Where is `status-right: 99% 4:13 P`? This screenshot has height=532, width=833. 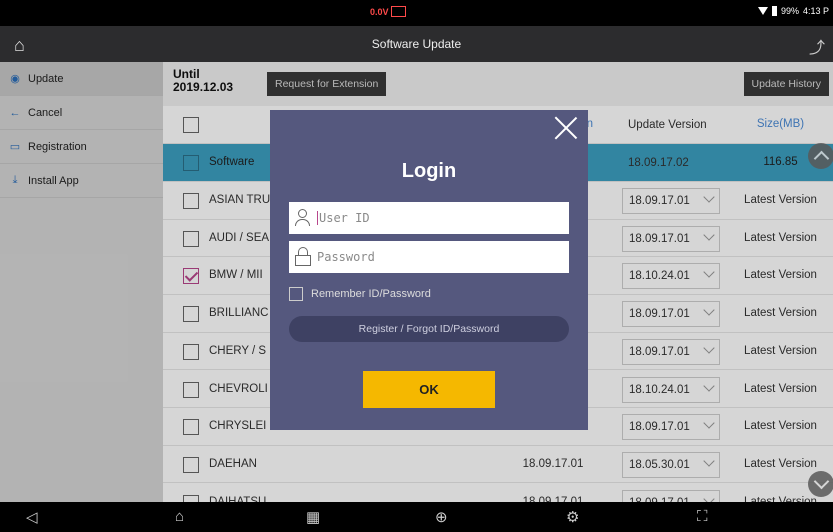
status-right: 99% 4:13 P is located at coordinates (793, 11).